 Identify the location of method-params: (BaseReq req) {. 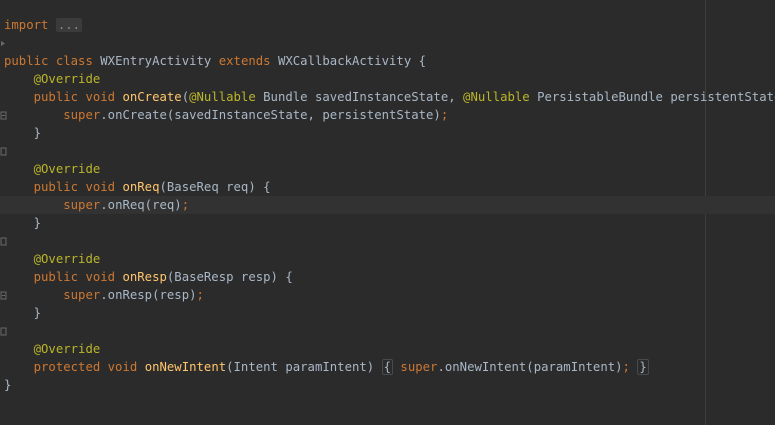
(215, 187).